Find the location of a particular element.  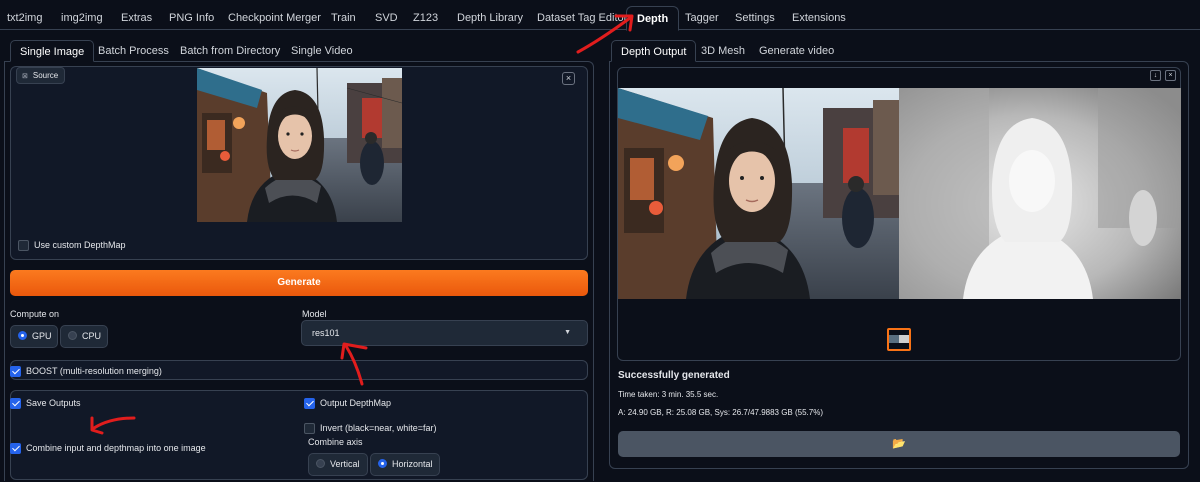

invert-checkbox is located at coordinates (309, 428).